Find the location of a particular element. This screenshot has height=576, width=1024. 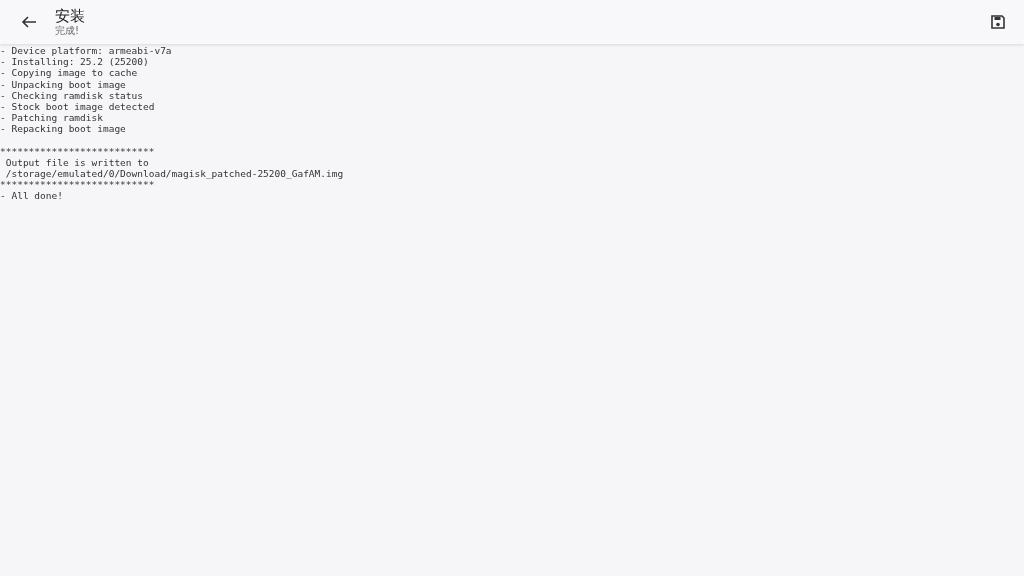

log-line: /storage/emulated/0/Download/magisk_patched-25200_GafAM.img is located at coordinates (174, 174).